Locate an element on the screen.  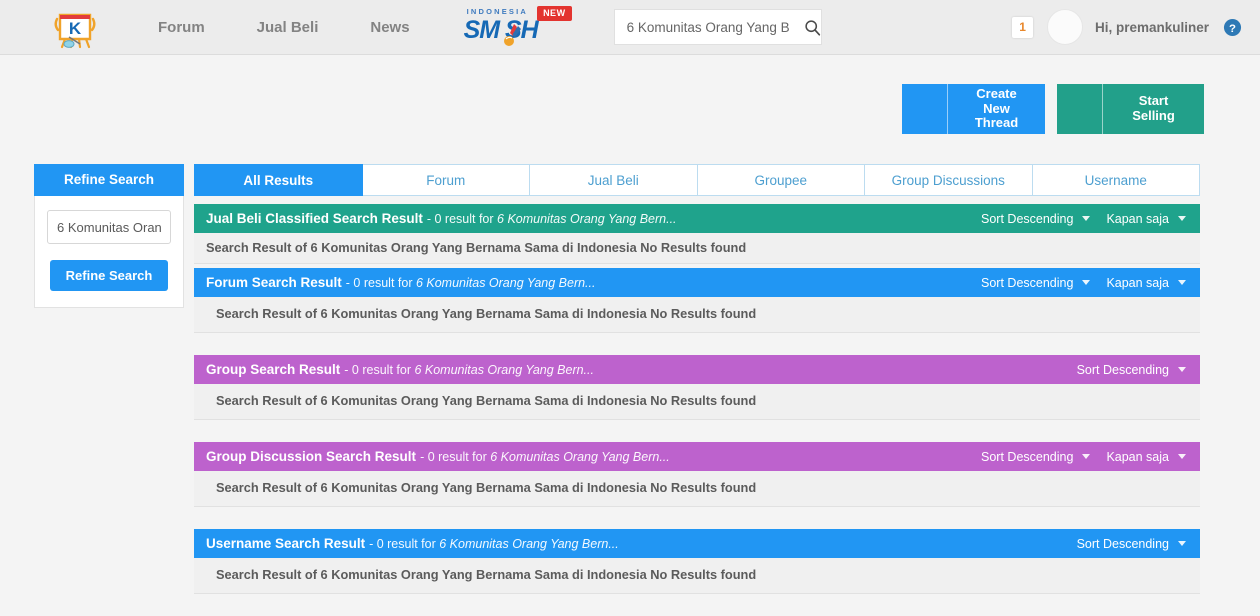
refine-search-sidebar: Refine Search Refine Search is located at coordinates (109, 236).